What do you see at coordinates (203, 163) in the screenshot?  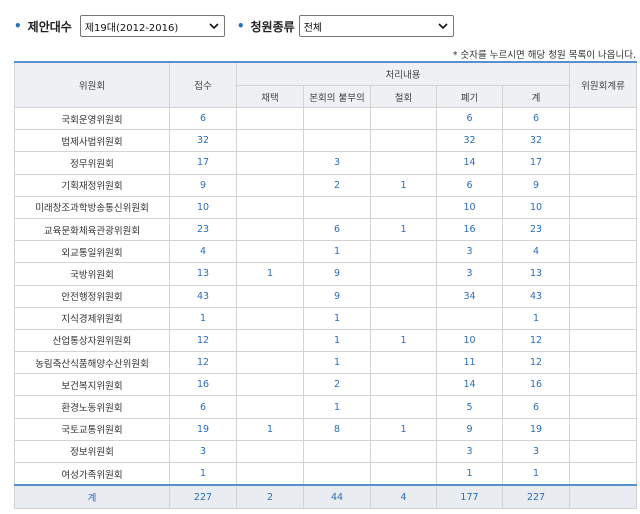 I see `received-count-link: 17` at bounding box center [203, 163].